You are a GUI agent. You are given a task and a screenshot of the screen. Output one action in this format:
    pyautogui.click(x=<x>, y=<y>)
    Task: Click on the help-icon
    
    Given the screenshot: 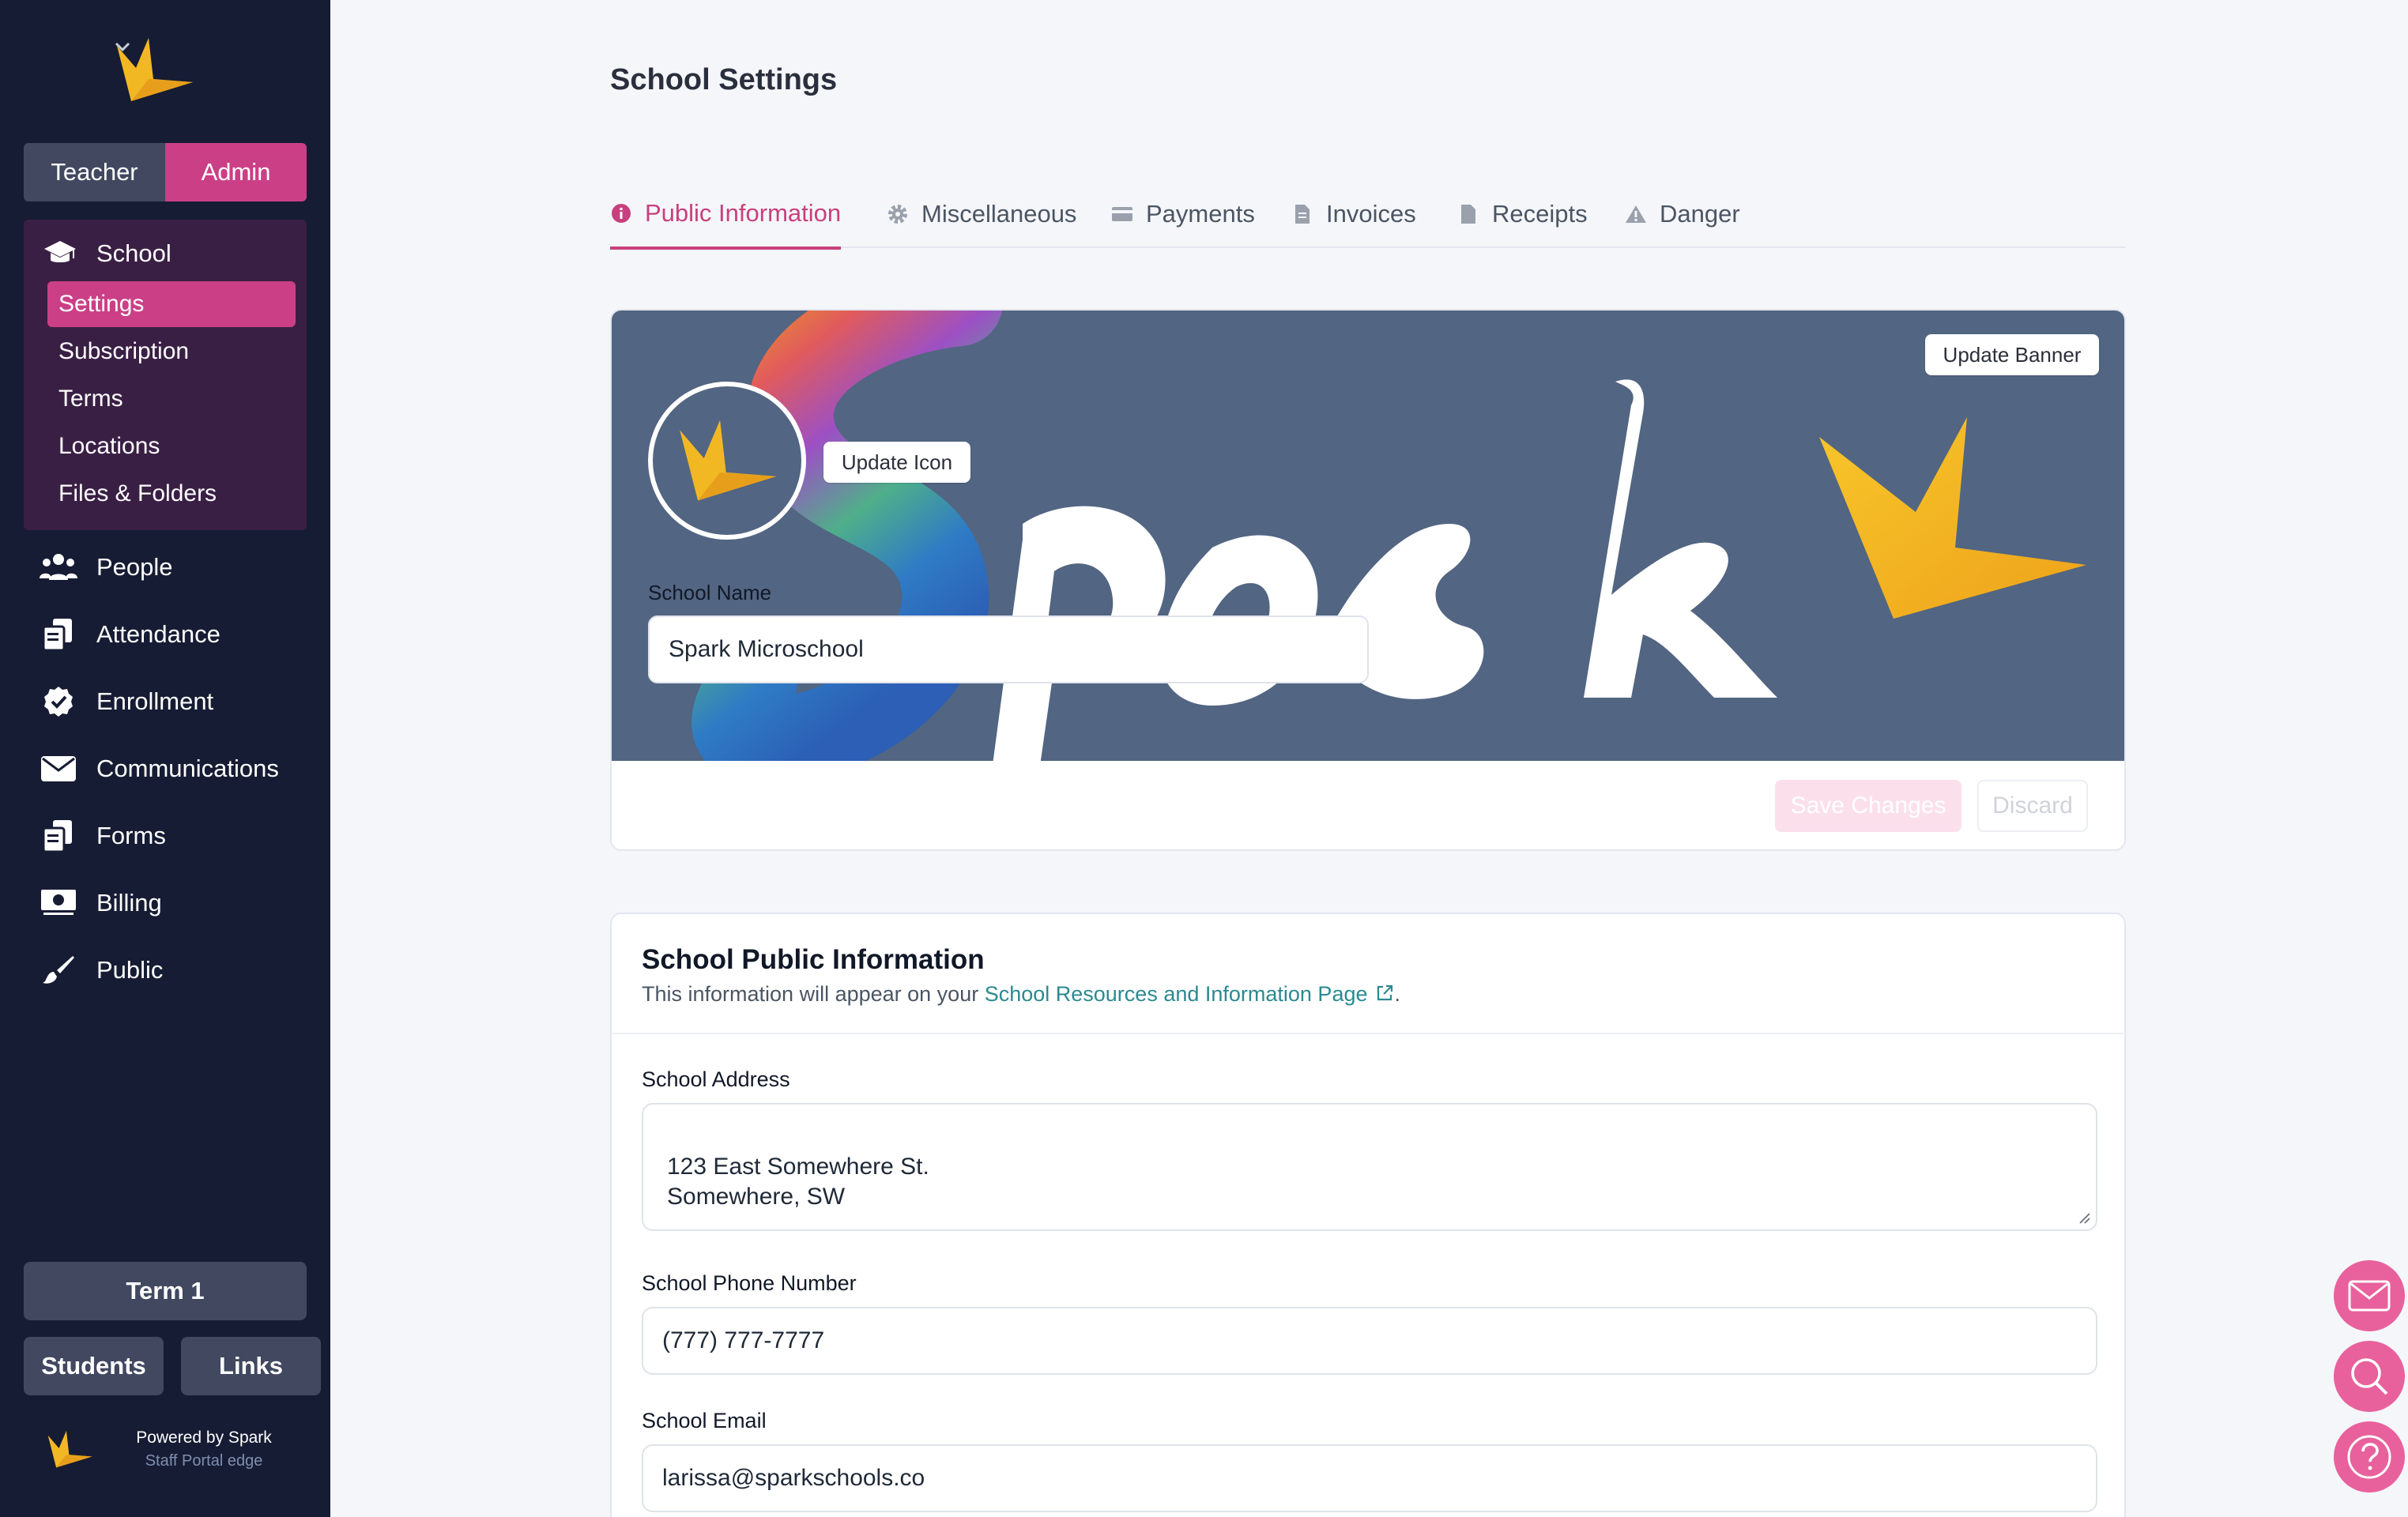 What is the action you would take?
    pyautogui.click(x=2369, y=1457)
    